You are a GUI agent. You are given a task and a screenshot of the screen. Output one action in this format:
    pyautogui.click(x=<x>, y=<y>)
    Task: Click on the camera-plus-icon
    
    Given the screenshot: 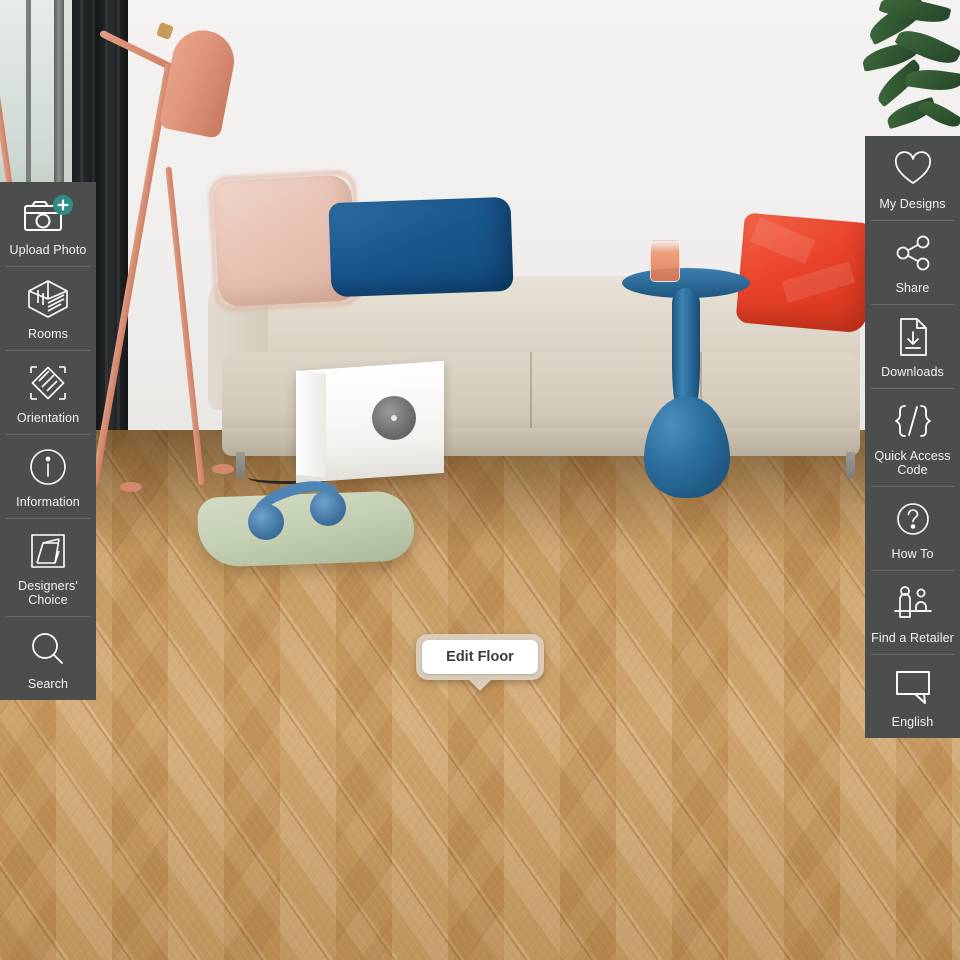 What is the action you would take?
    pyautogui.click(x=48, y=215)
    